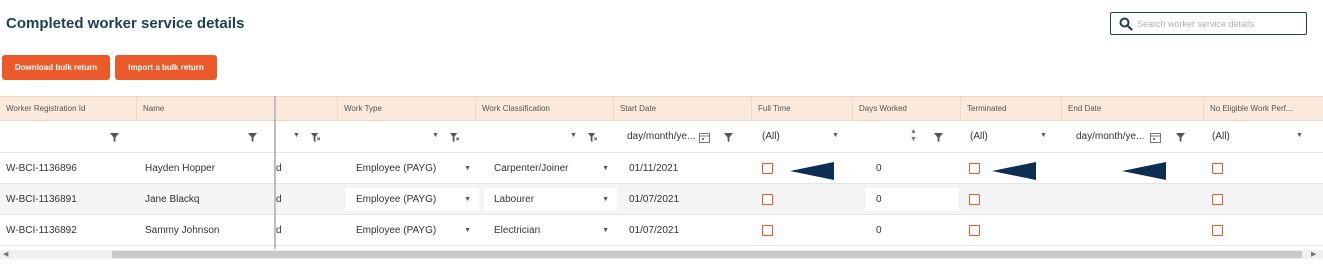  I want to click on dropdown-arrow-icon: ▼, so click(296, 135).